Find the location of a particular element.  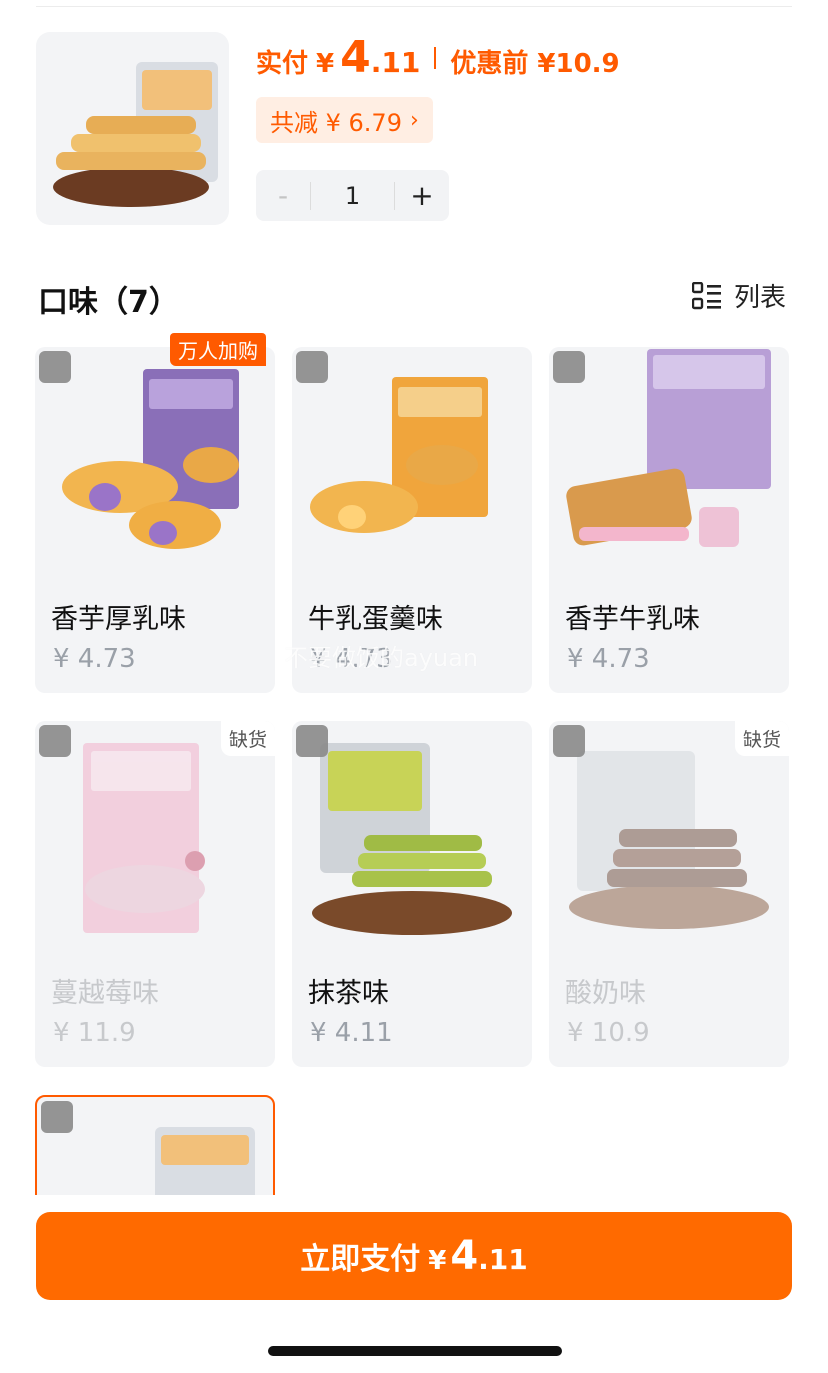

flavor-card: 缺货 蔓越莓味 ¥ 11.9 is located at coordinates (155, 894).